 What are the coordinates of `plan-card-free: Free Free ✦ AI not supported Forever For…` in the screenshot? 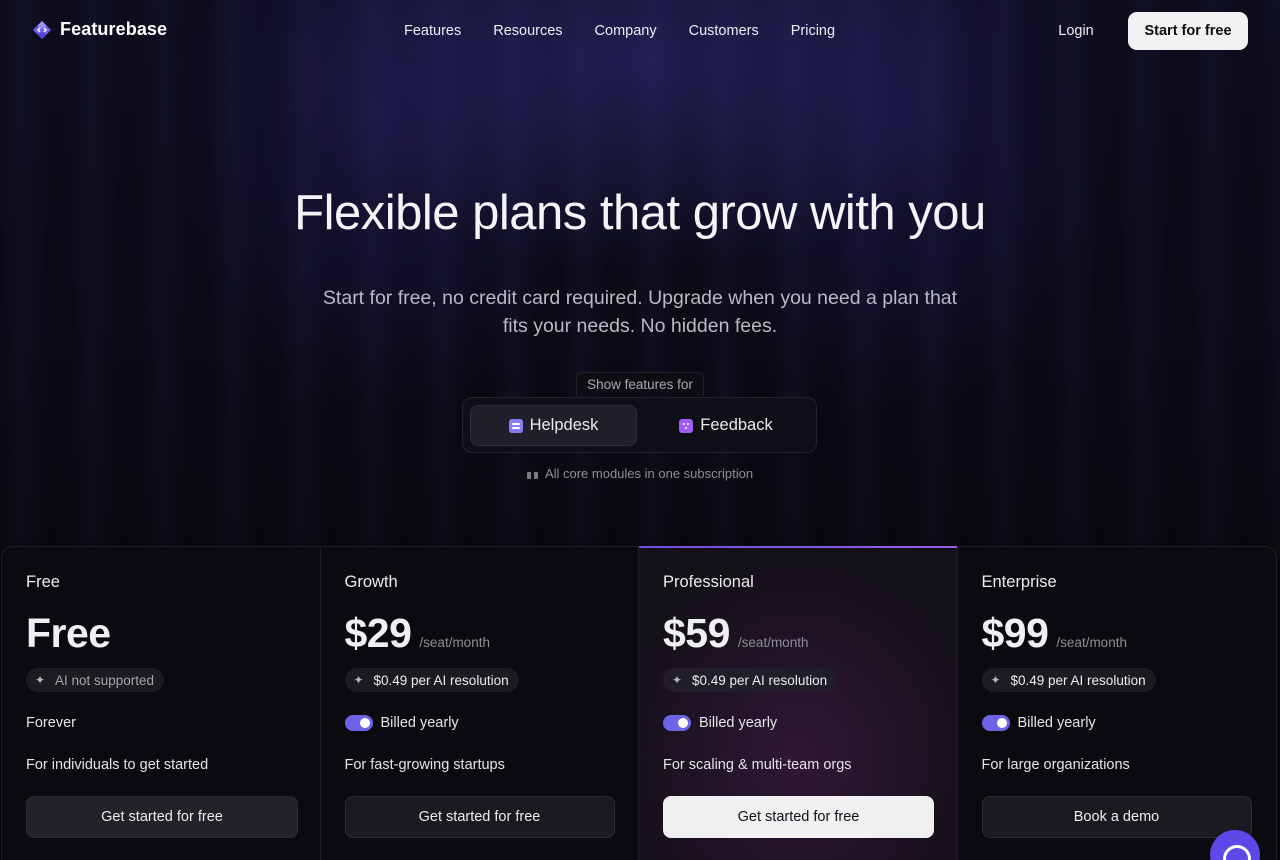 It's located at (161, 703).